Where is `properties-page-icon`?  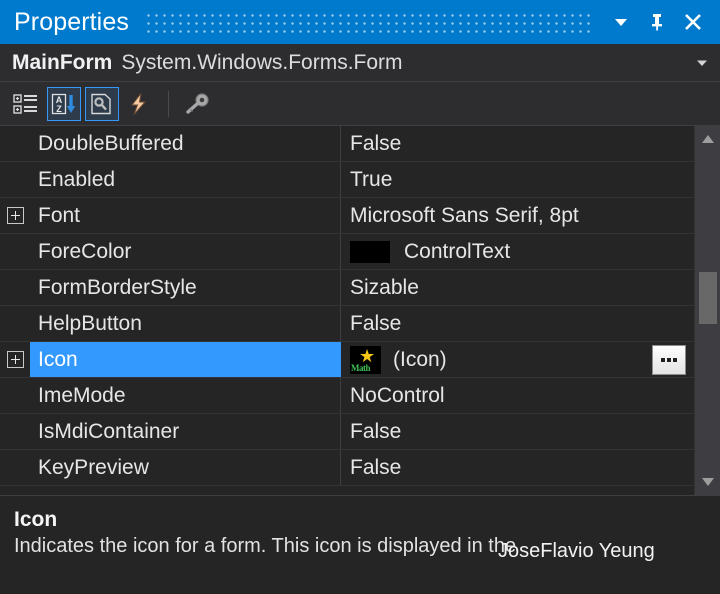 properties-page-icon is located at coordinates (101, 103).